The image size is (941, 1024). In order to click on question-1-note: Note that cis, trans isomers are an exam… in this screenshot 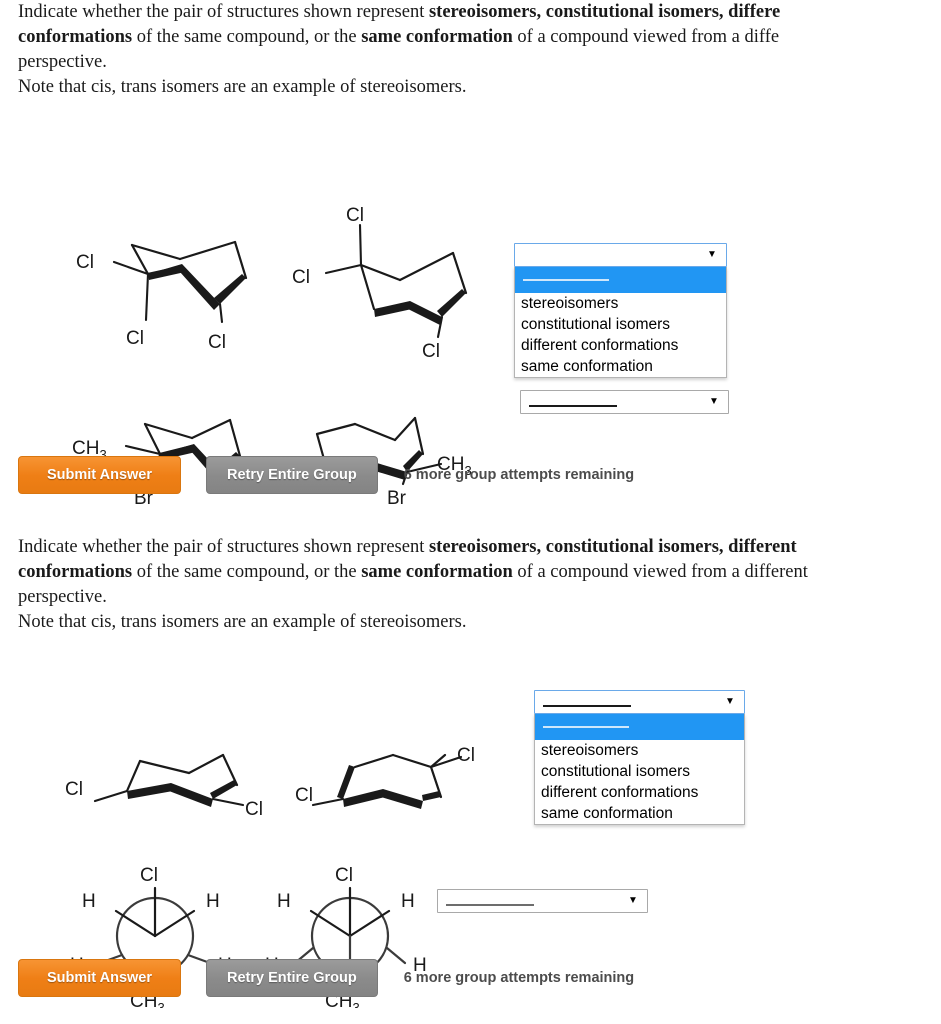, I will do `click(242, 87)`.